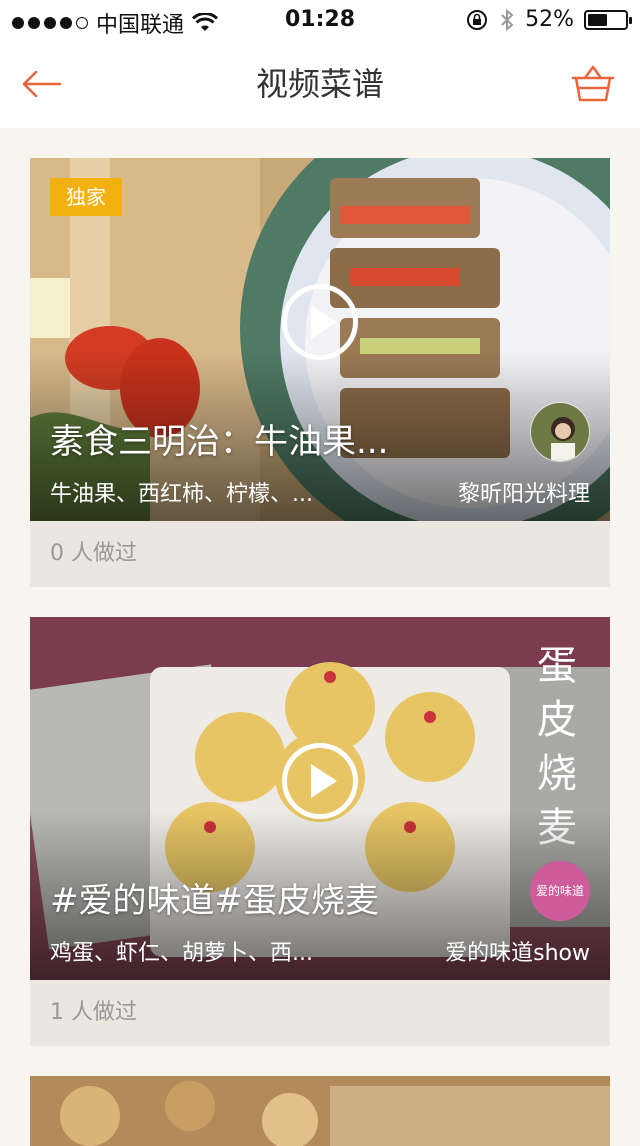 Image resolution: width=640 pixels, height=1146 pixels. What do you see at coordinates (608, 19) in the screenshot?
I see `battery-icon` at bounding box center [608, 19].